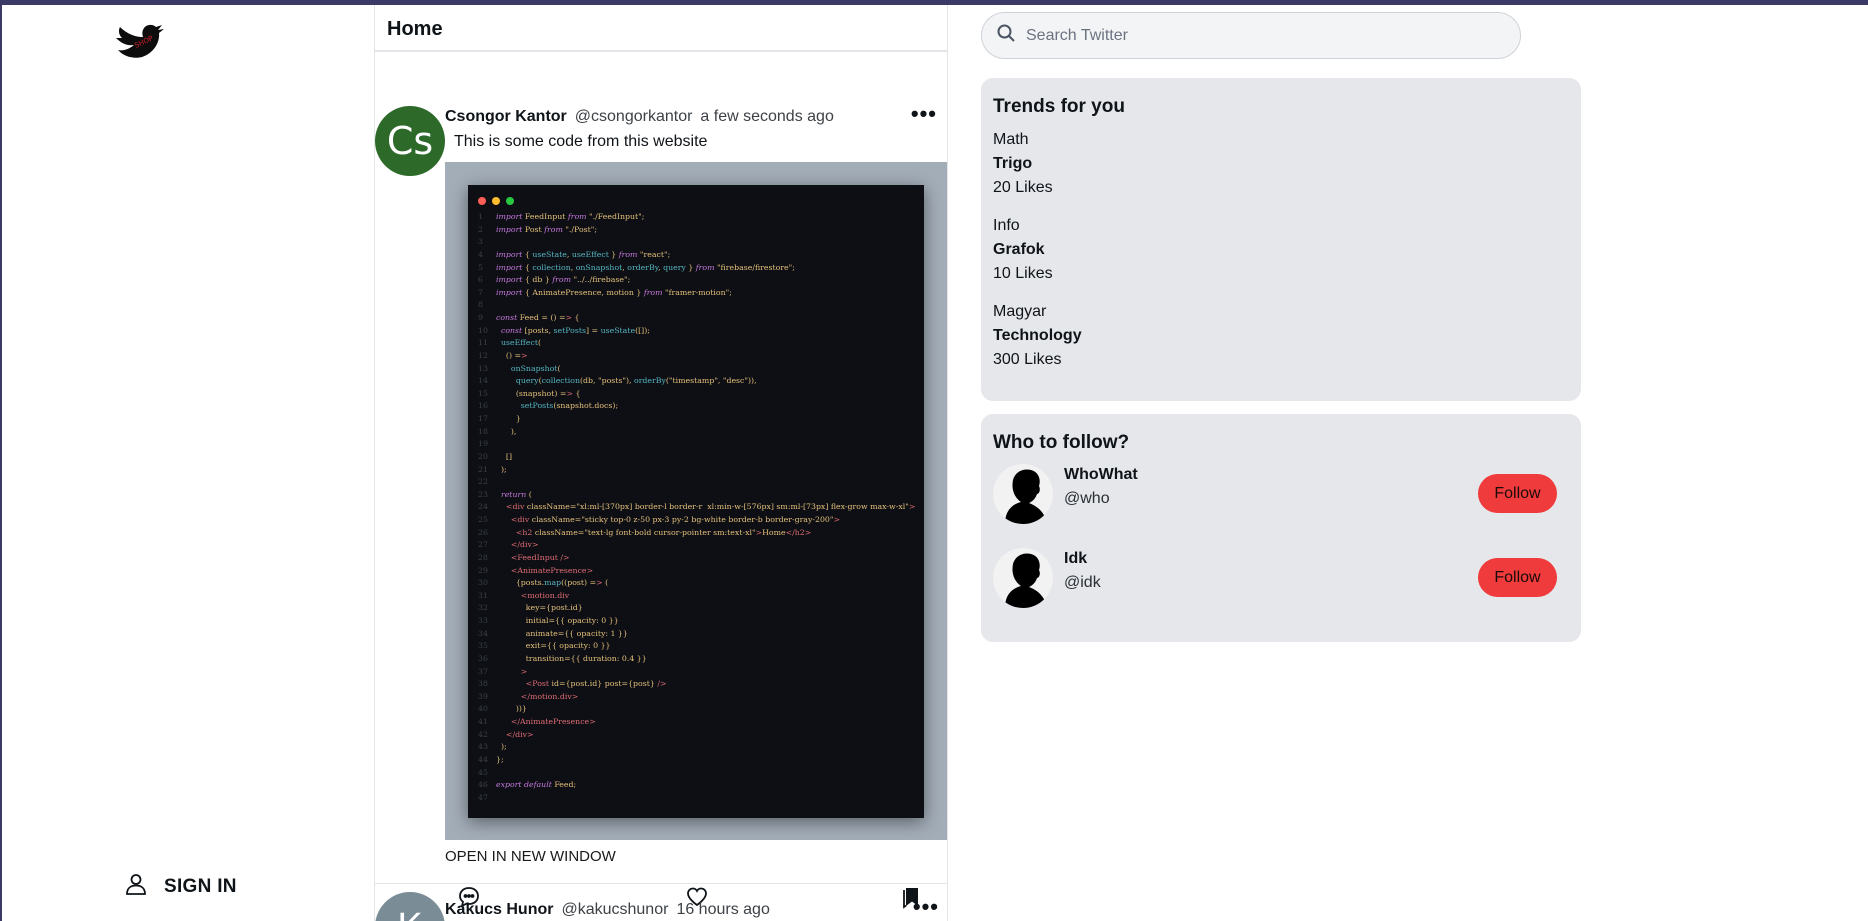 Image resolution: width=1868 pixels, height=921 pixels. What do you see at coordinates (483, 608) in the screenshot?
I see `line-number: 32` at bounding box center [483, 608].